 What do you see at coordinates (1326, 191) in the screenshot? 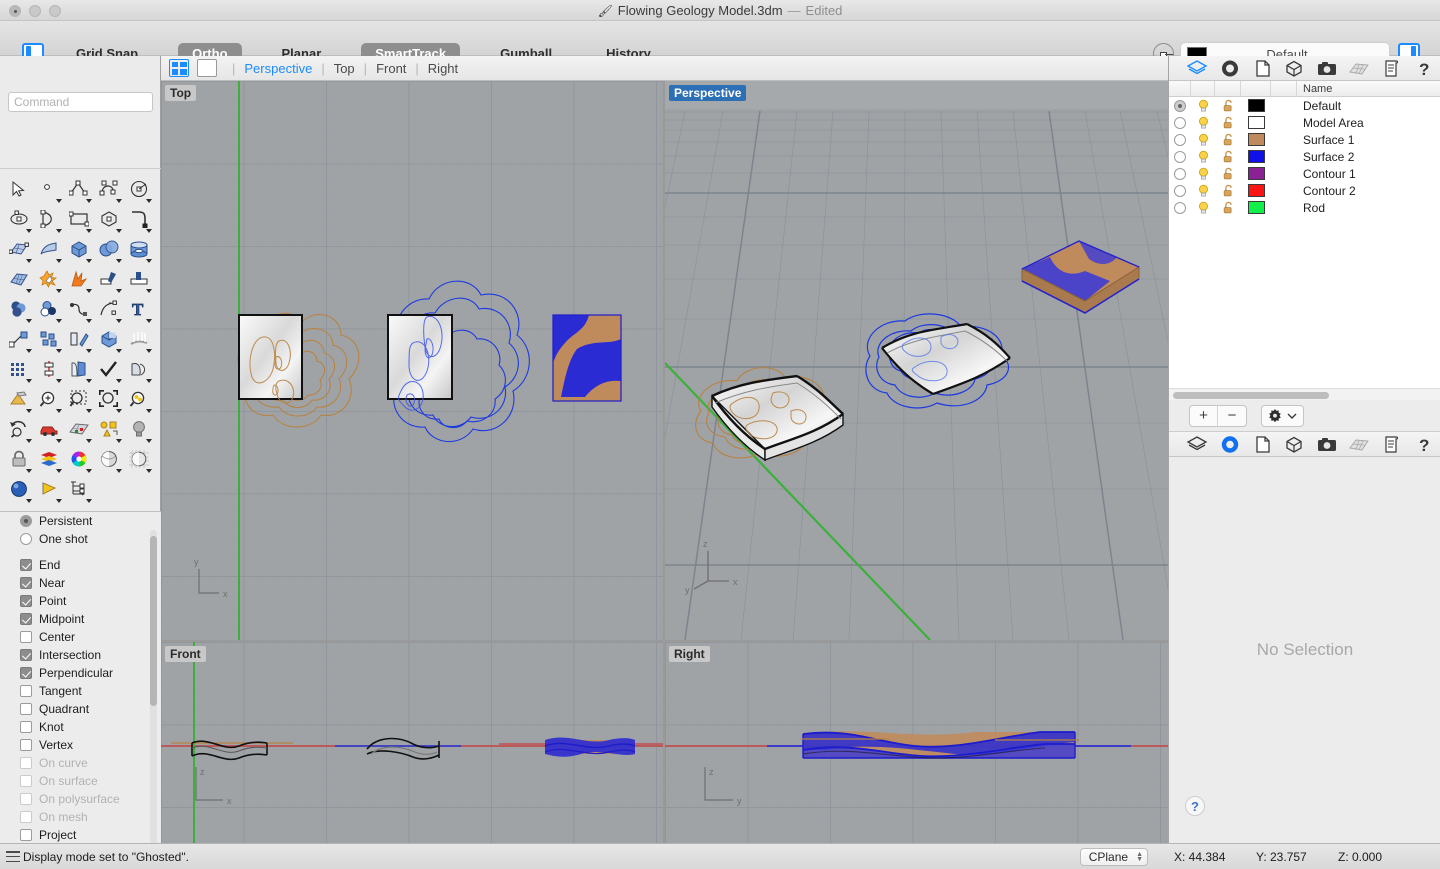
I see `layer-name: Contour 2` at bounding box center [1326, 191].